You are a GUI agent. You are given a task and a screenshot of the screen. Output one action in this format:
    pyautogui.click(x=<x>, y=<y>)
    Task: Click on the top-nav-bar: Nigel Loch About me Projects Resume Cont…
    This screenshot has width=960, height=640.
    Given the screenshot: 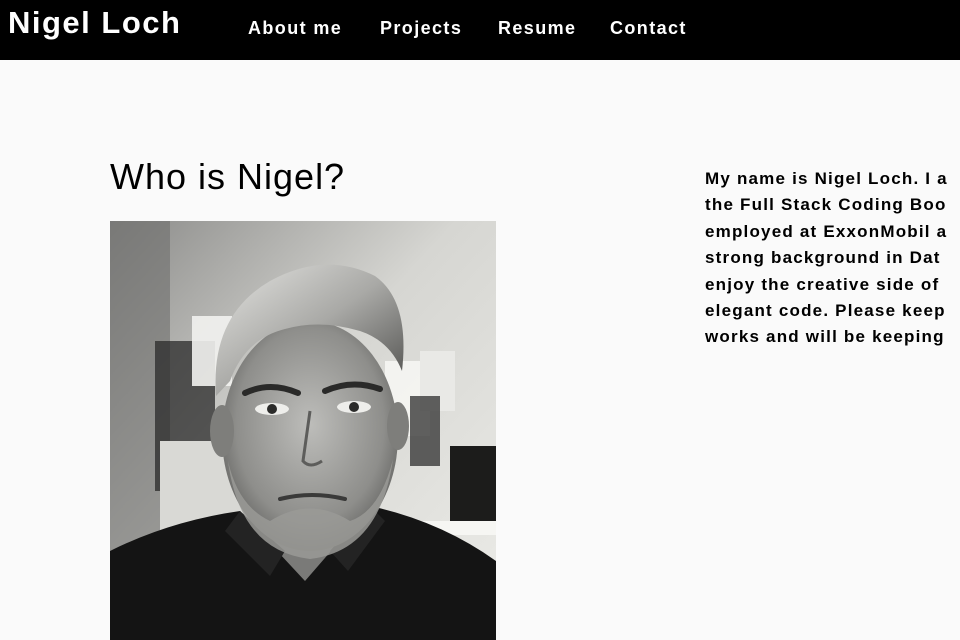 What is the action you would take?
    pyautogui.click(x=480, y=30)
    